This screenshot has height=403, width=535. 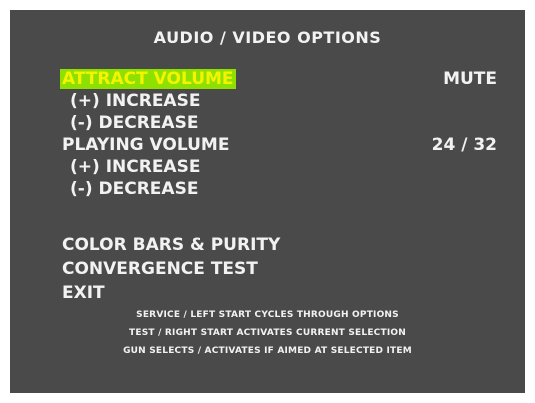 What do you see at coordinates (135, 101) in the screenshot?
I see `menu-item-attract-increase: (+) INCREASE` at bounding box center [135, 101].